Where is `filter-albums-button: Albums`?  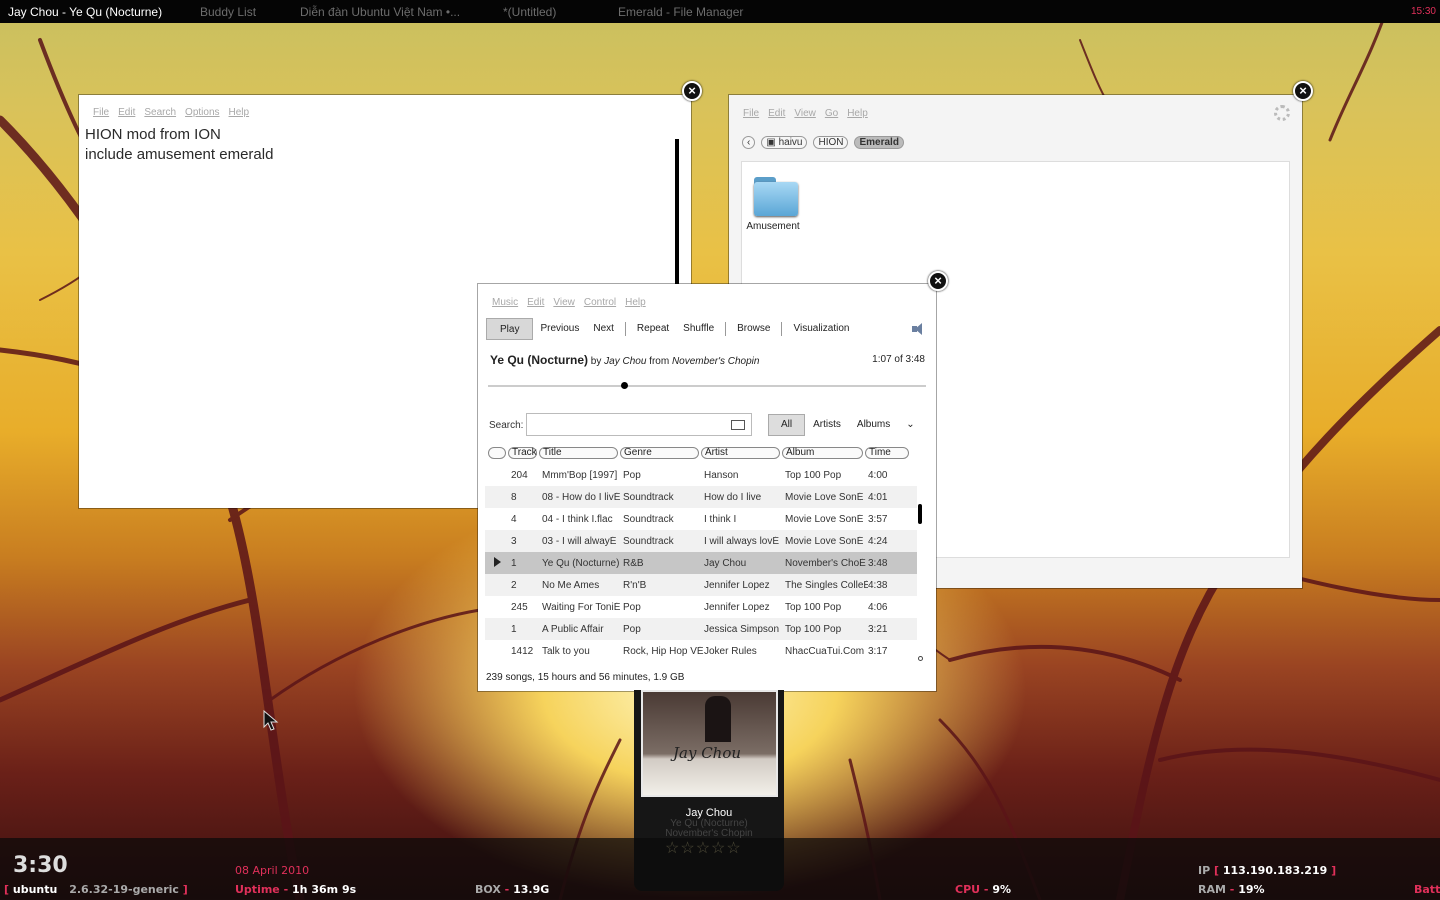
filter-albums-button: Albums is located at coordinates (873, 424).